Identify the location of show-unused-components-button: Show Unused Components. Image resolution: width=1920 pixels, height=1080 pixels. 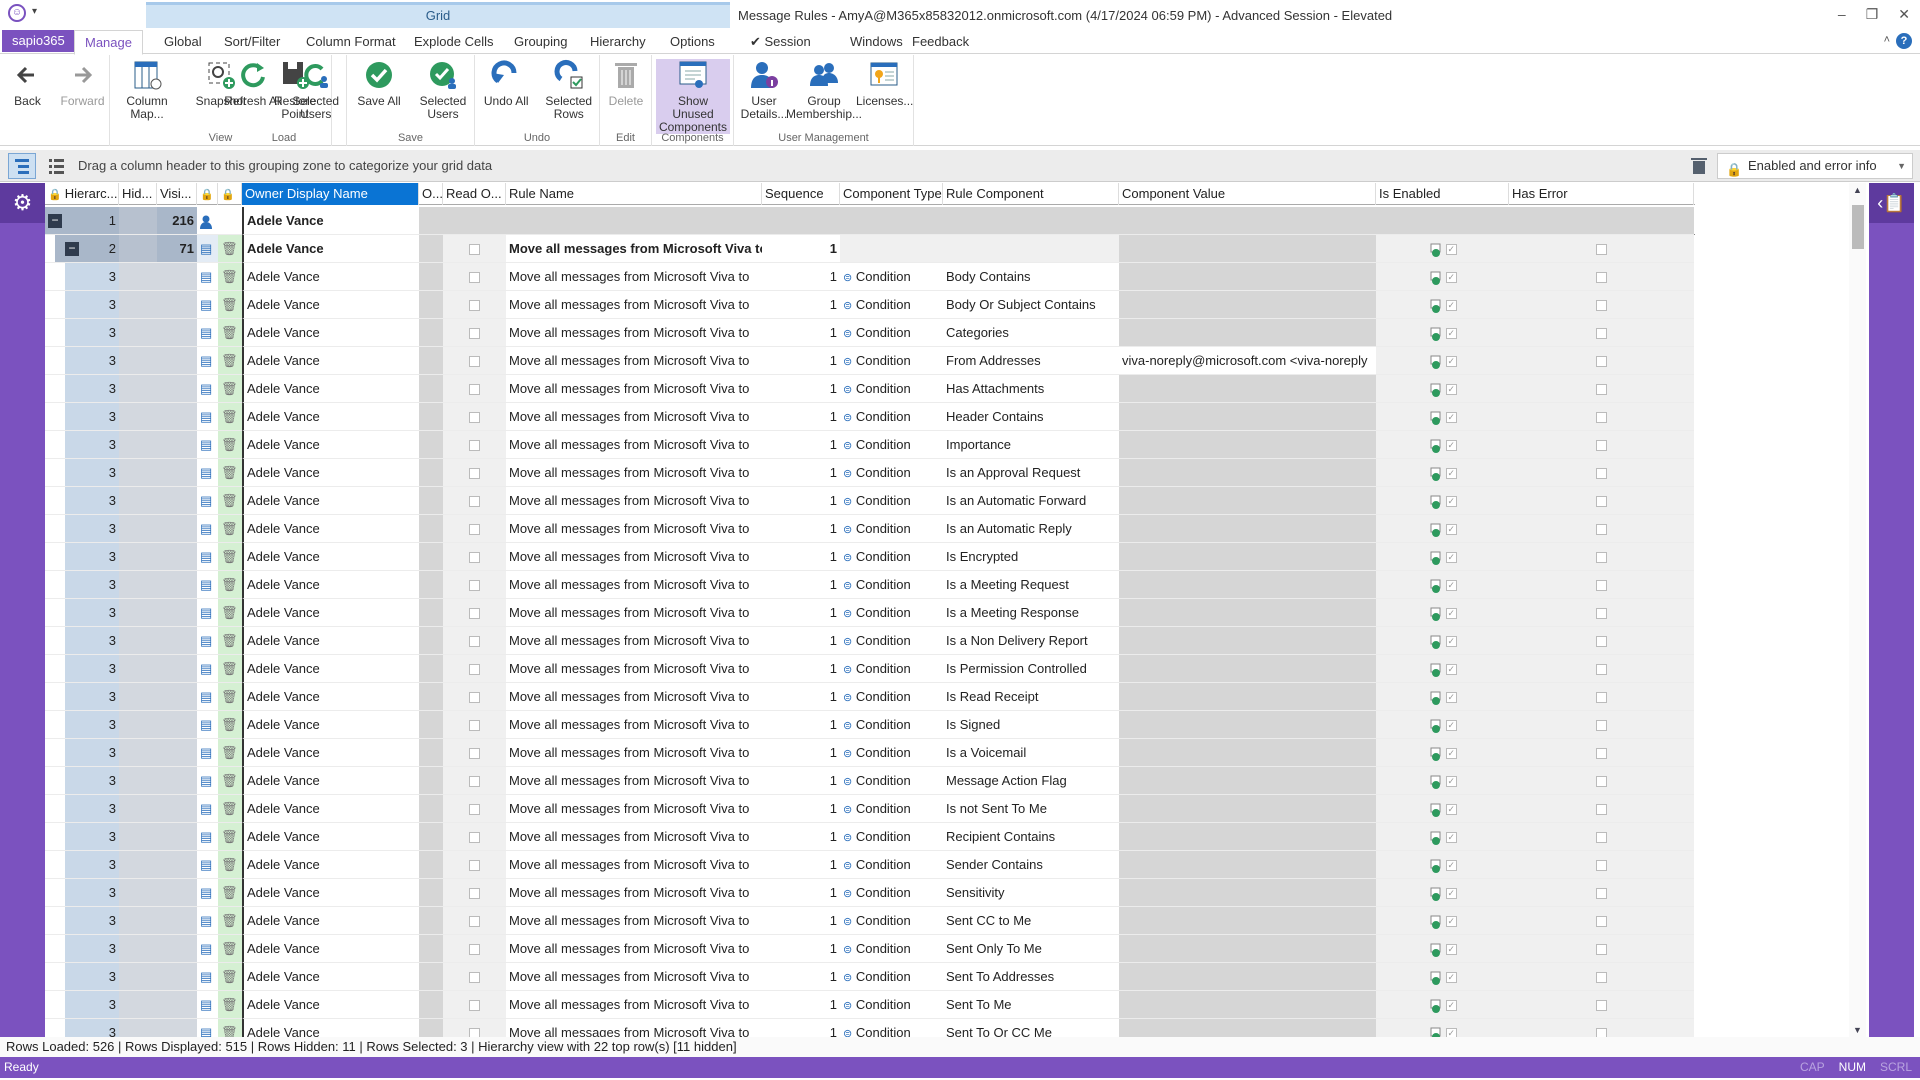
(693, 96).